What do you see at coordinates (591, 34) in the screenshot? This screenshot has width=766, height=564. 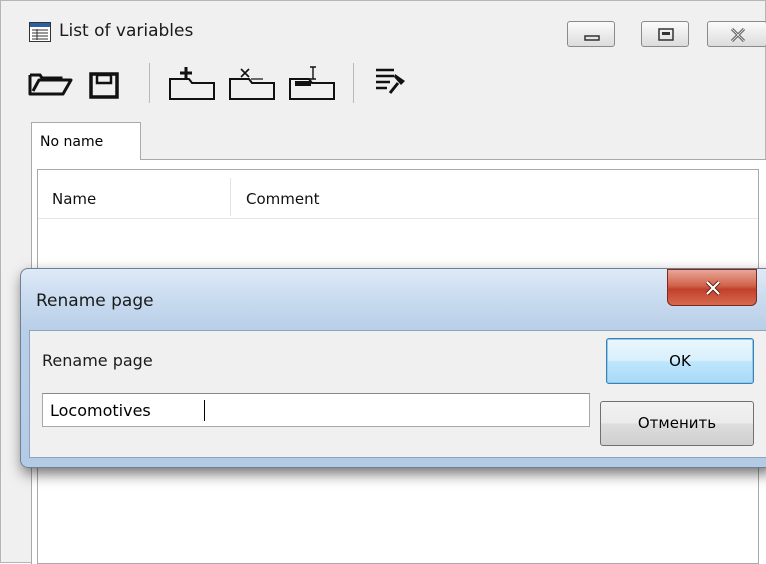 I see `minimize-button` at bounding box center [591, 34].